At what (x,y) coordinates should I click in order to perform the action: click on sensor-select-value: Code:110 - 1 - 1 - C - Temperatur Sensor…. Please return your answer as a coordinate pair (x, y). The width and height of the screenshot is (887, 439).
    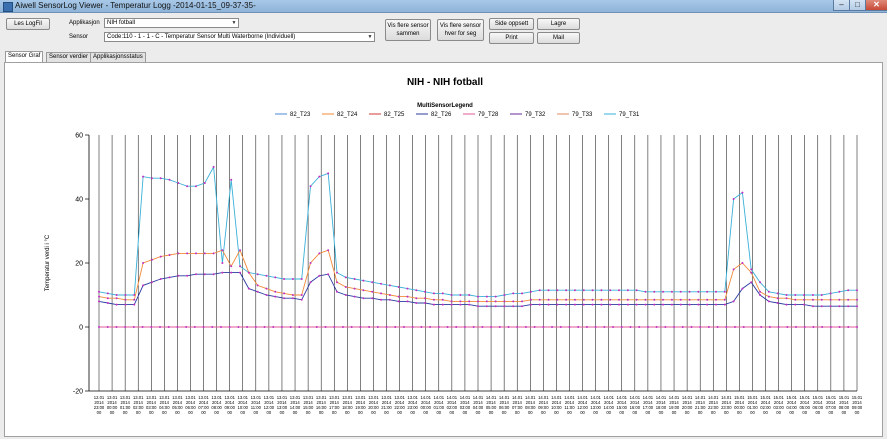
    Looking at the image, I should click on (201, 37).